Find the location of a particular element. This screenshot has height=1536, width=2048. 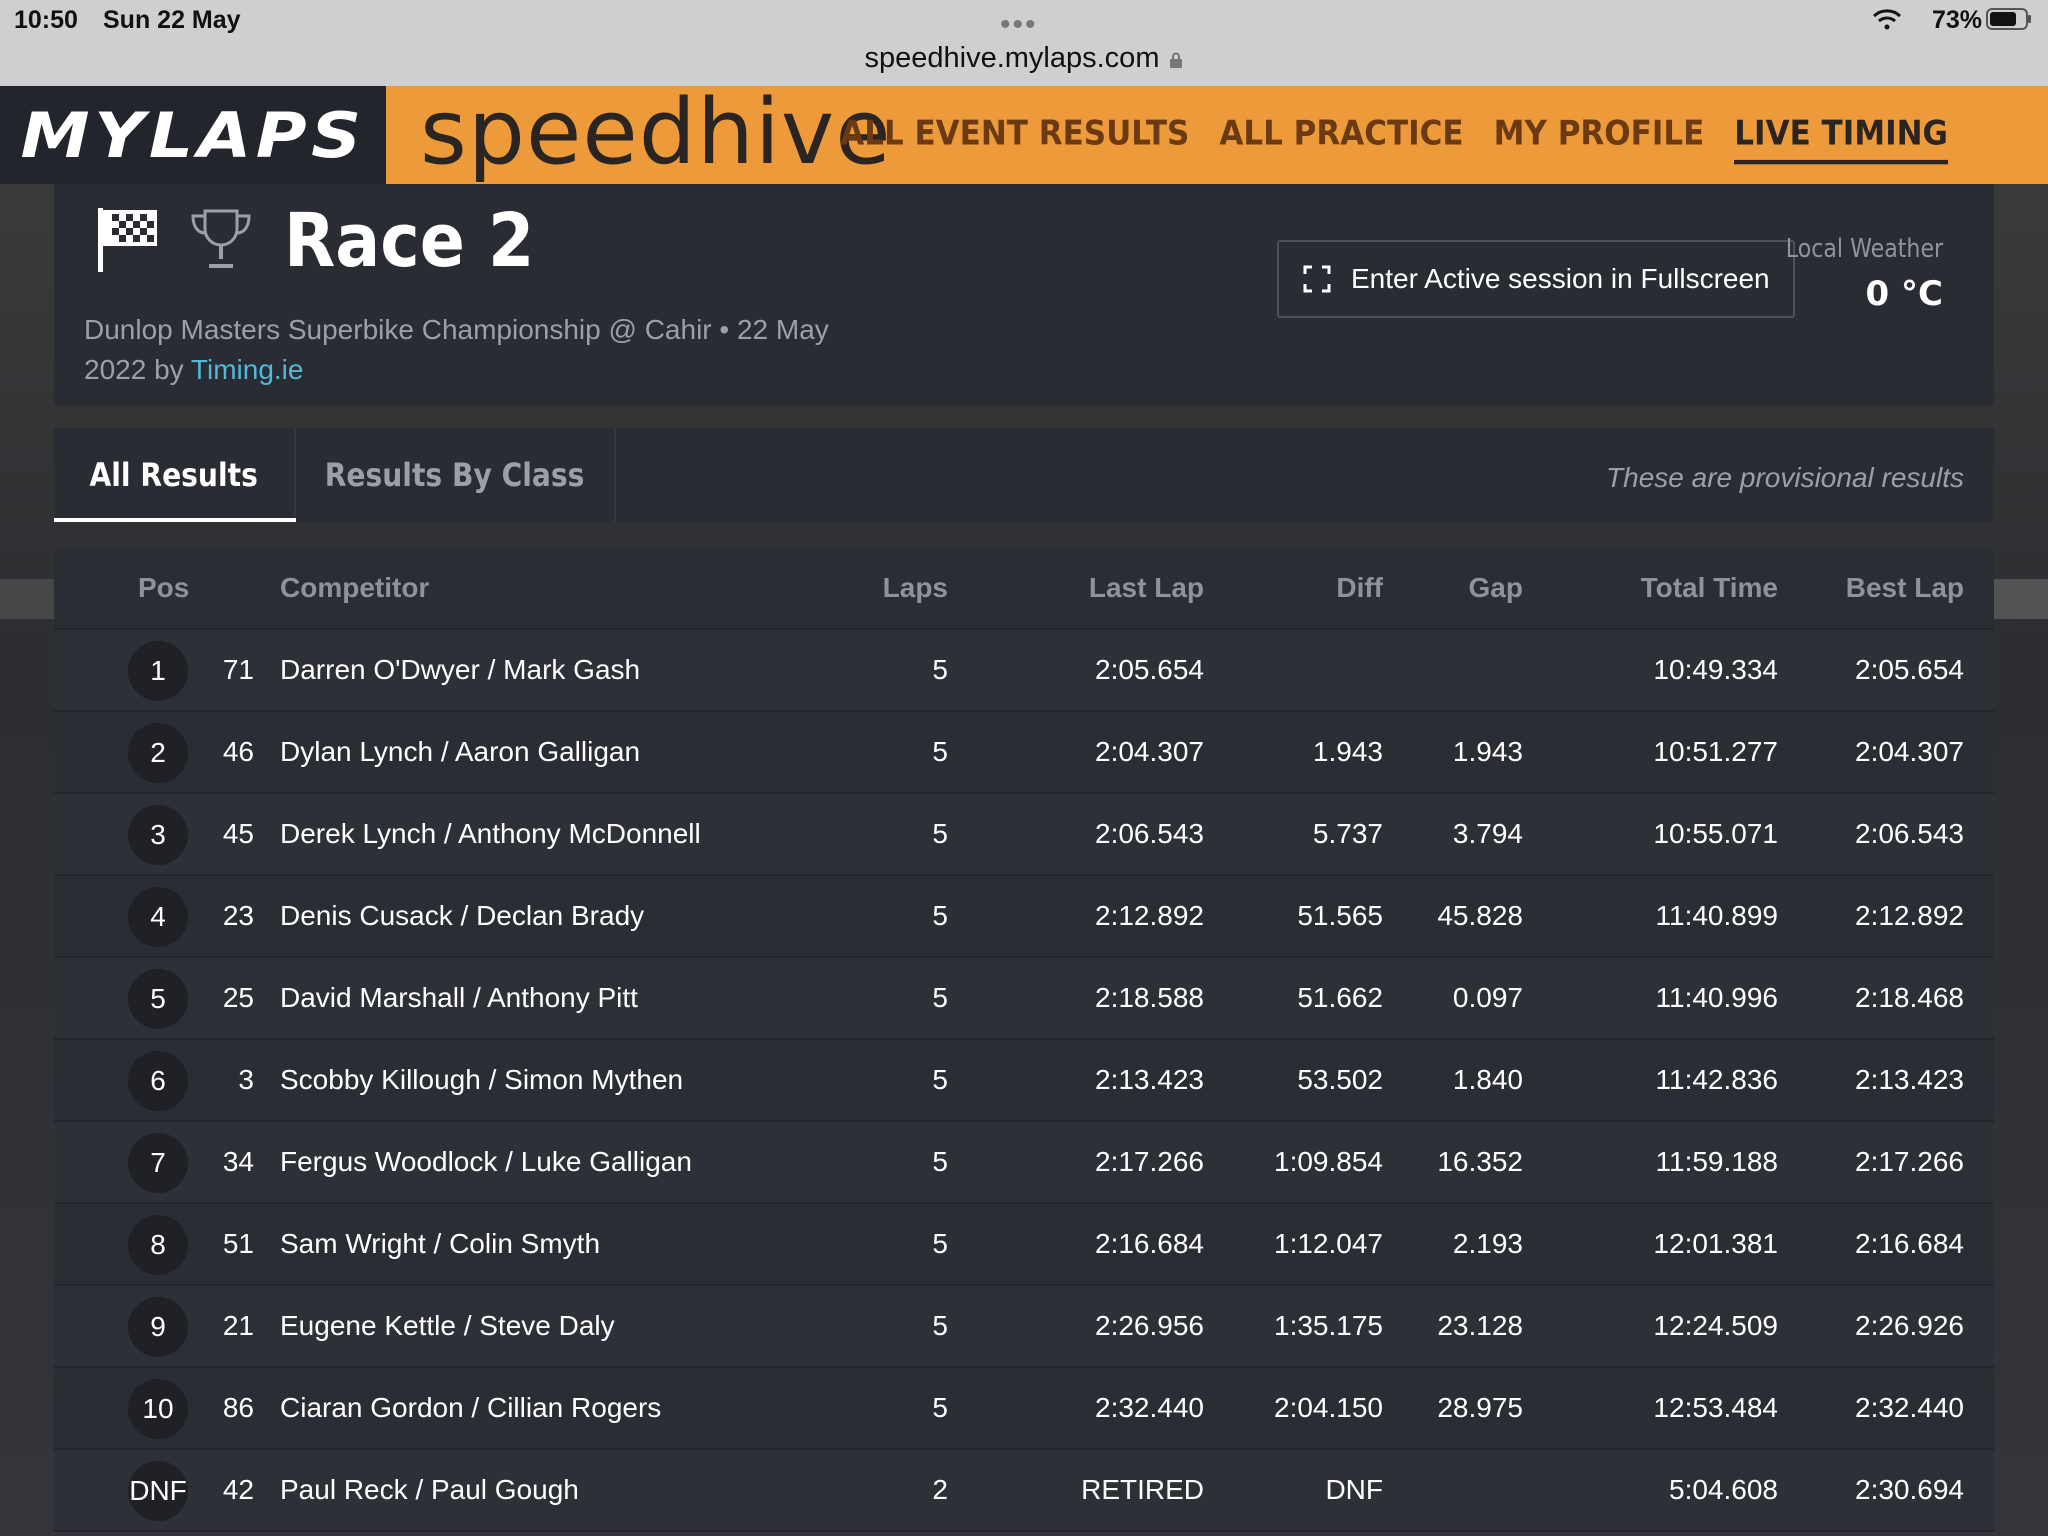

col-best-lap: Best Lap is located at coordinates (1874, 588).